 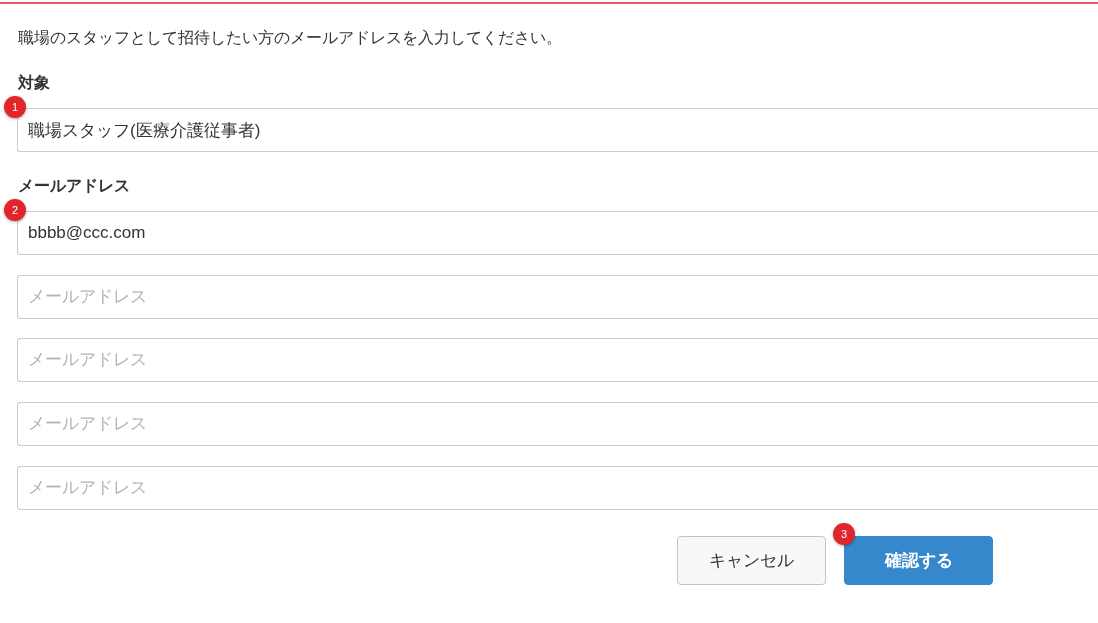 What do you see at coordinates (290, 38) in the screenshot?
I see `instruction-text: 職場のスタッフとして招待したい方のメールアドレスを入力してください。` at bounding box center [290, 38].